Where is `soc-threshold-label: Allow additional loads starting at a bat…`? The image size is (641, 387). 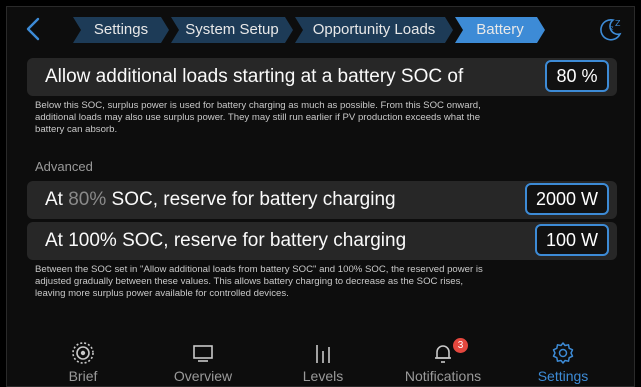
soc-threshold-label: Allow additional loads starting at a bat… is located at coordinates (254, 76).